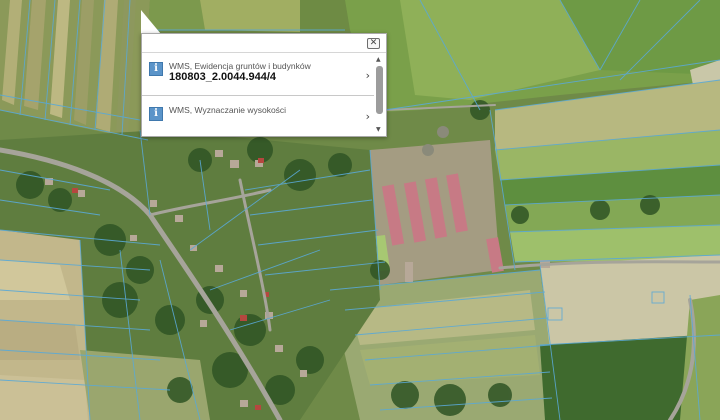 This screenshot has width=720, height=420. What do you see at coordinates (240, 66) in the screenshot?
I see `layer-title: WMS, Ewidencja gruntów i budynków` at bounding box center [240, 66].